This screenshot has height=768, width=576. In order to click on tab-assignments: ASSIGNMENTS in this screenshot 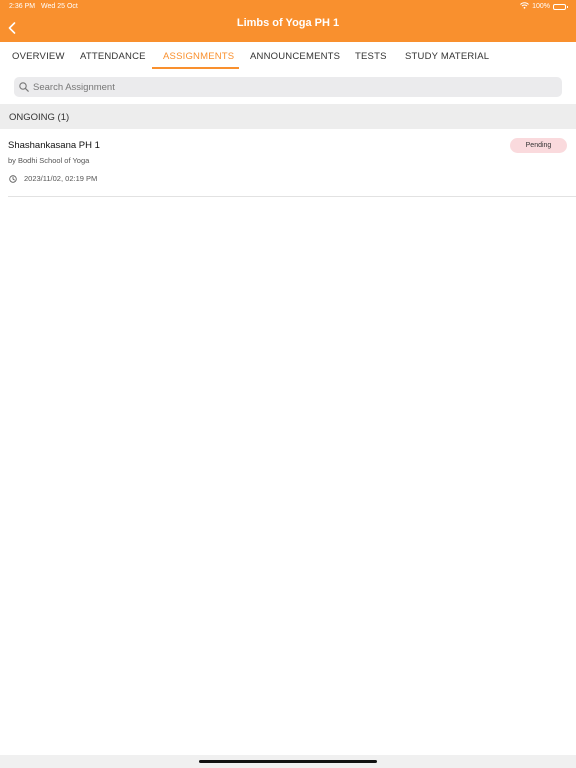, I will do `click(198, 56)`.